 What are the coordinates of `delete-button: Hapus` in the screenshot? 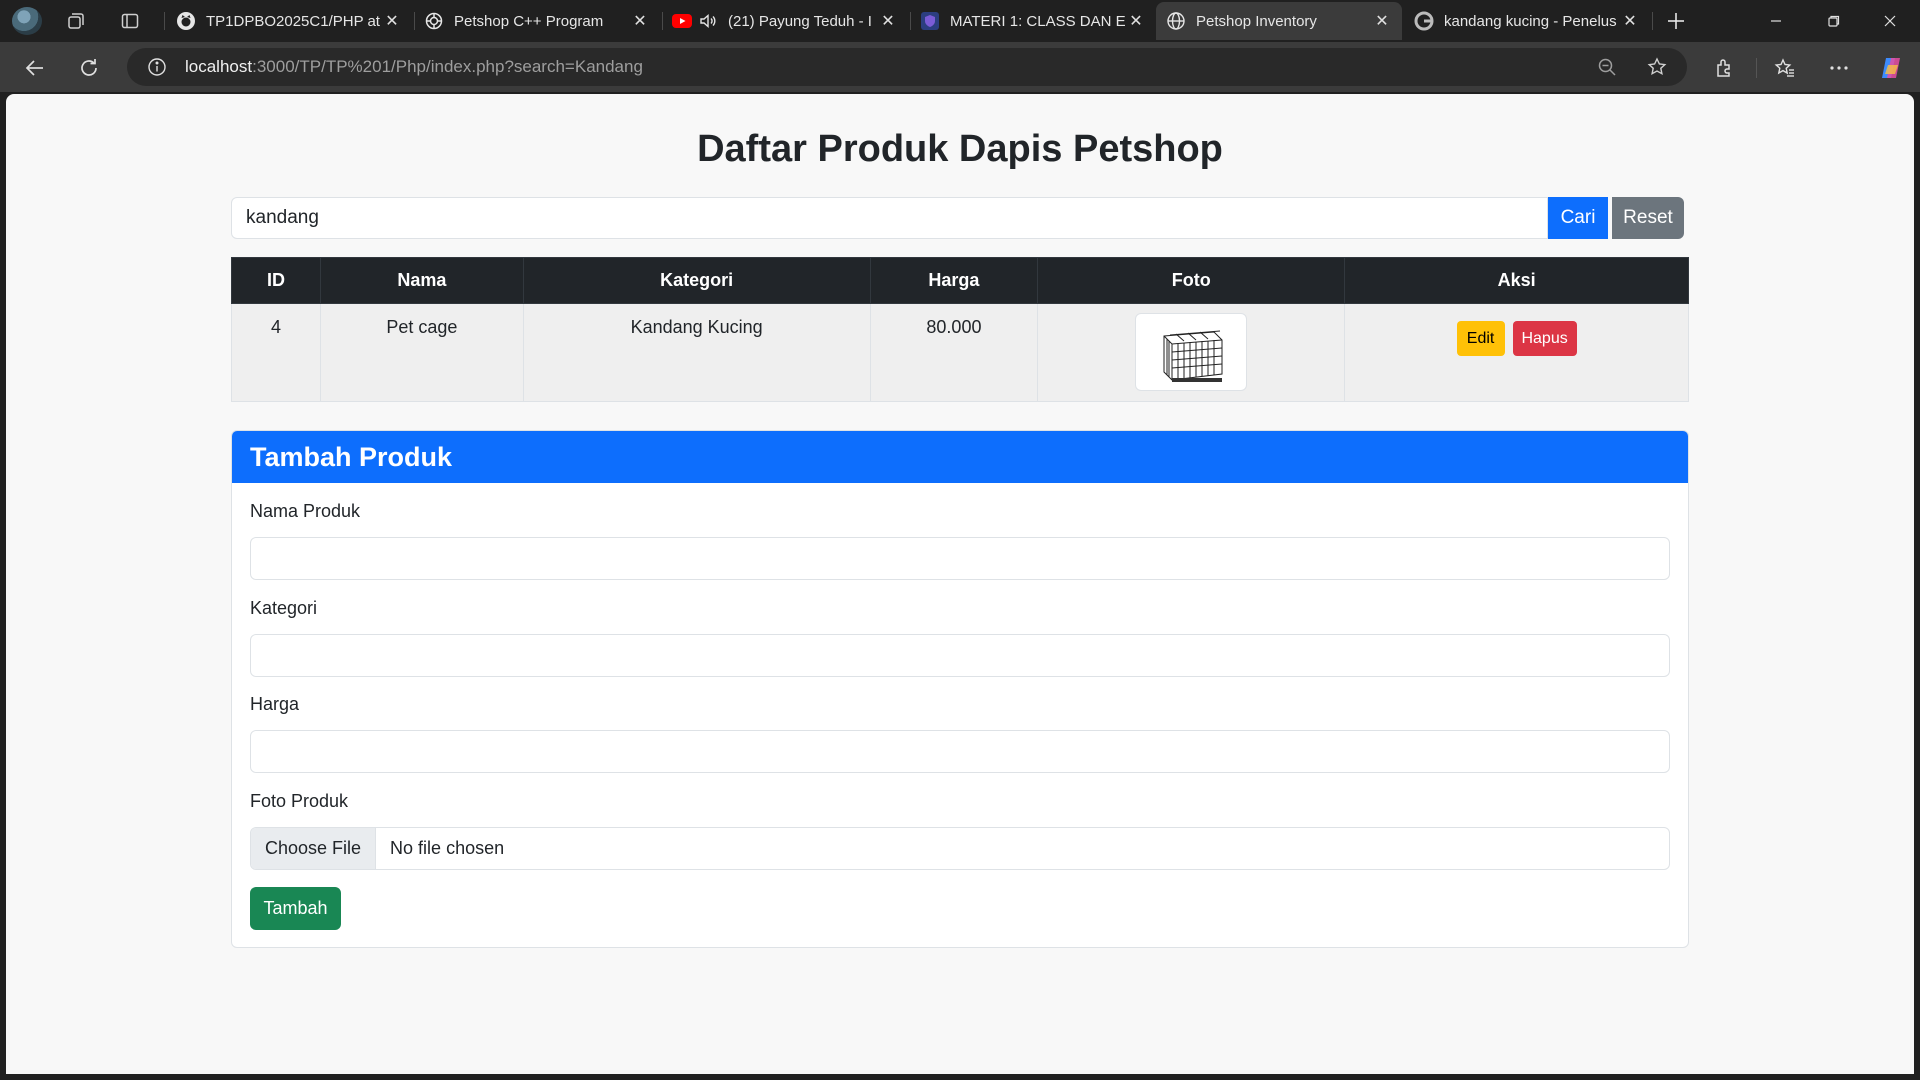 It's located at (1544, 338).